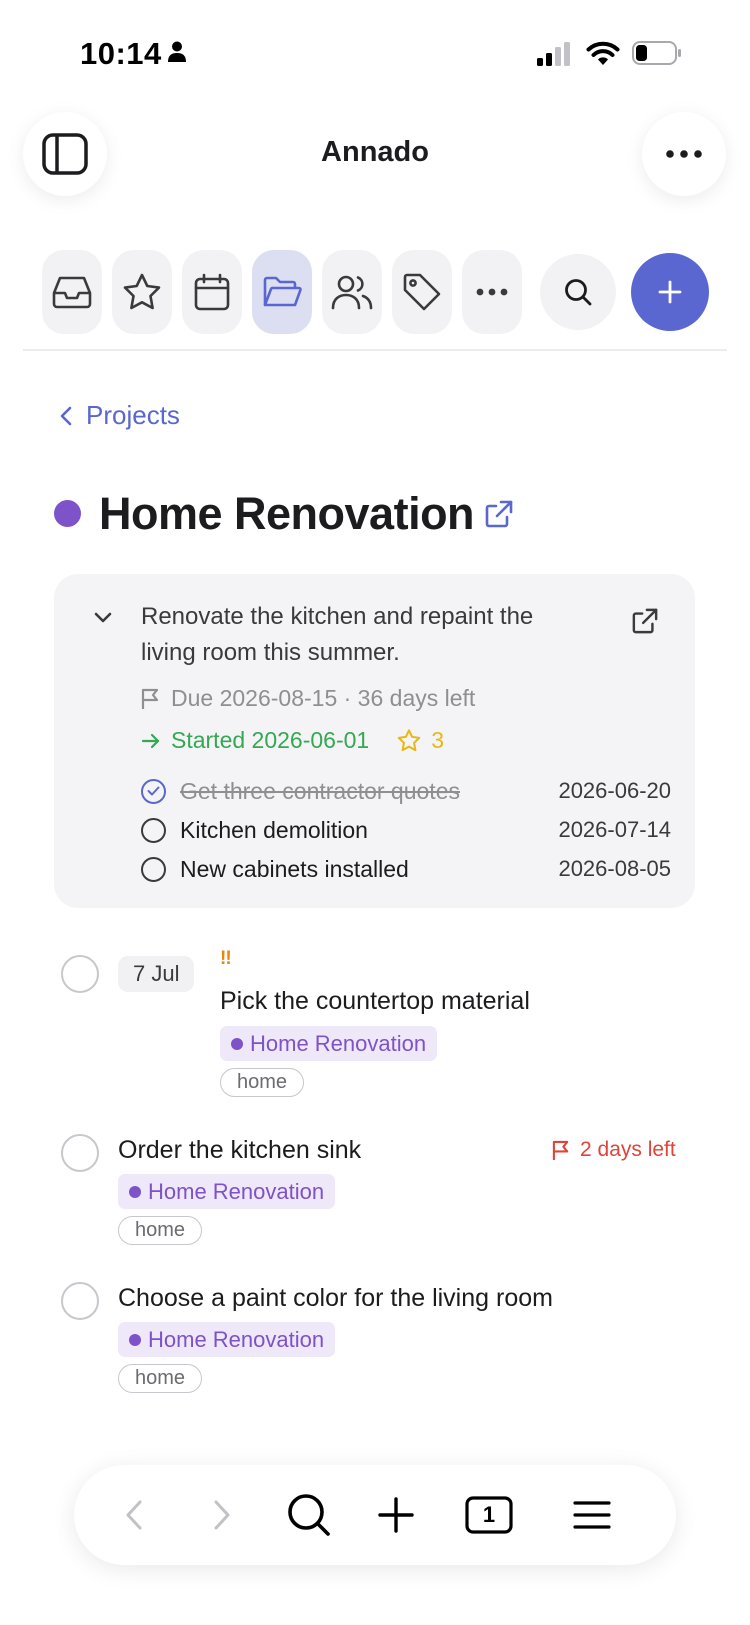 Image resolution: width=750 pixels, height=1625 pixels. Describe the element at coordinates (335, 1298) in the screenshot. I see `task-title: Choose a paint color for the living room` at that location.